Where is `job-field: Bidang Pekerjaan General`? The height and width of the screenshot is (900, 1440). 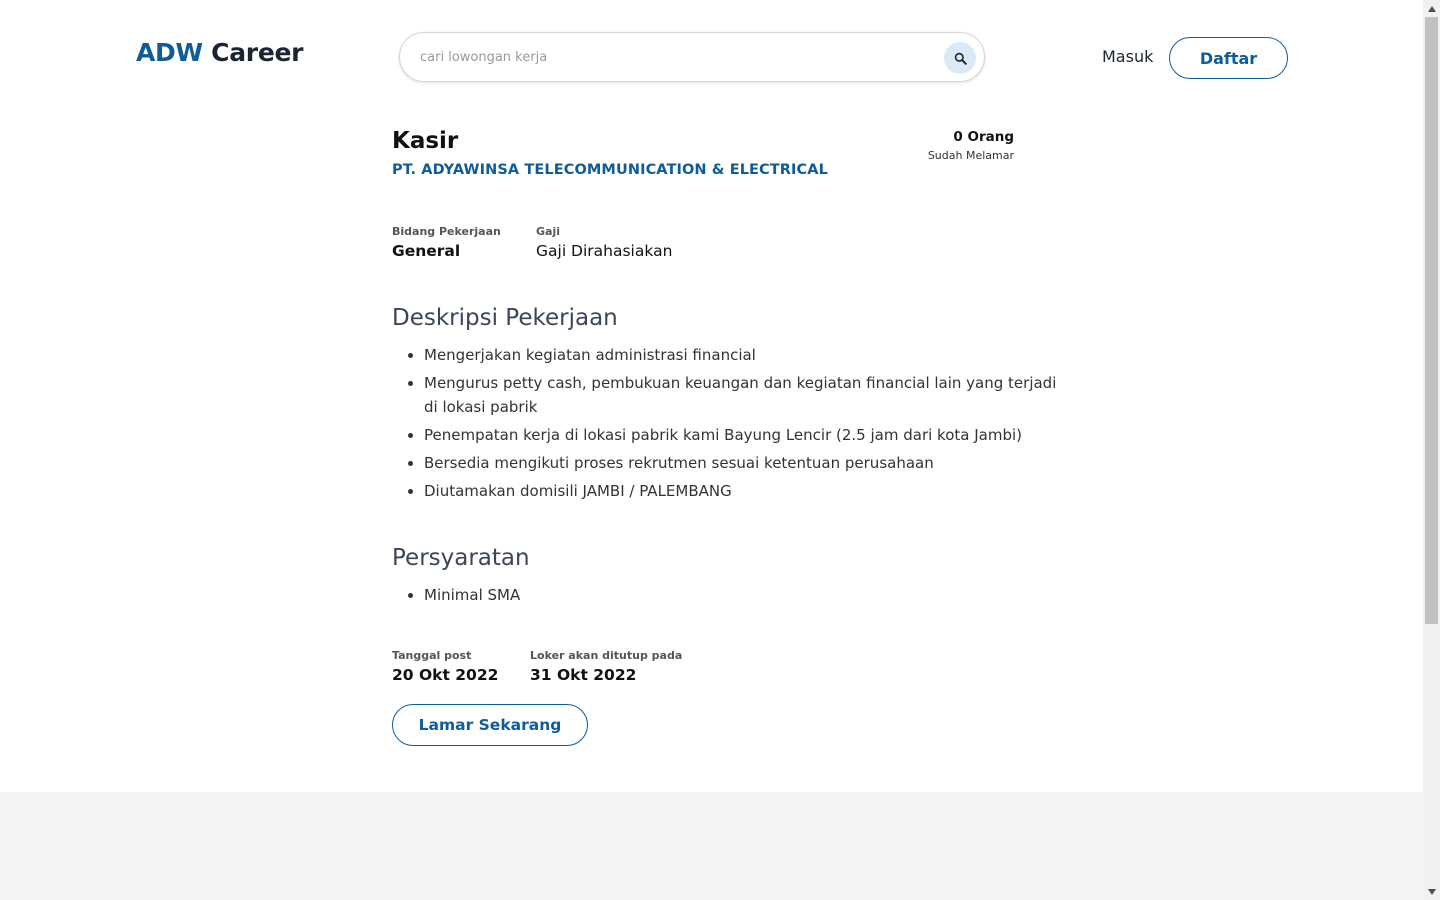
job-field: Bidang Pekerjaan General is located at coordinates (446, 242).